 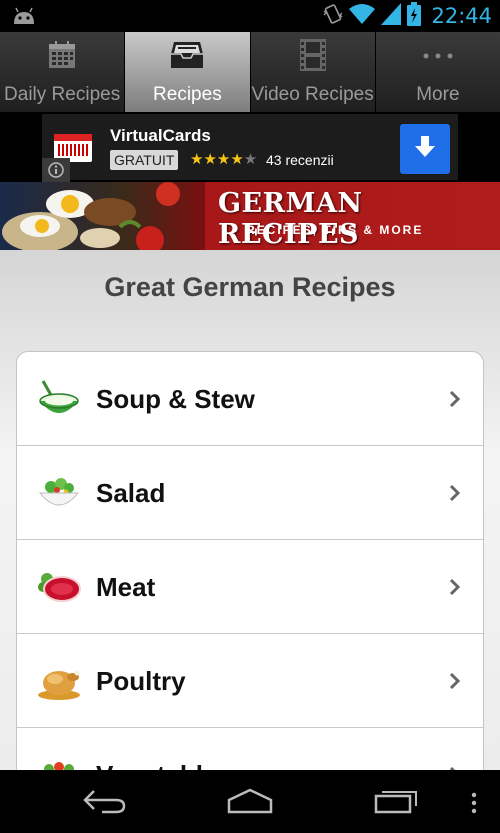 I want to click on android-icon, so click(x=24, y=18).